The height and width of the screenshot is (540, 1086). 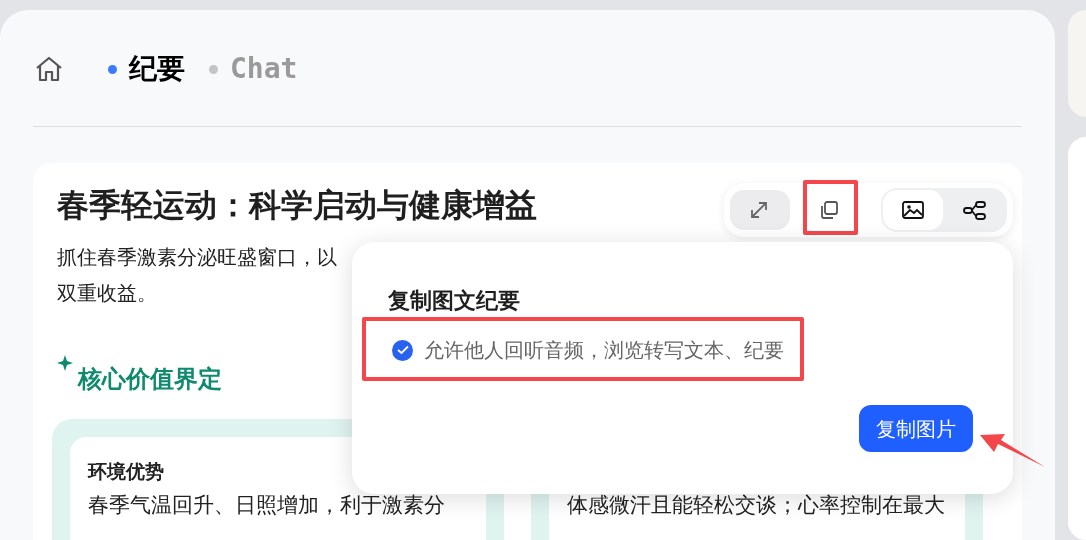 I want to click on highlight-frame, so click(x=830, y=207).